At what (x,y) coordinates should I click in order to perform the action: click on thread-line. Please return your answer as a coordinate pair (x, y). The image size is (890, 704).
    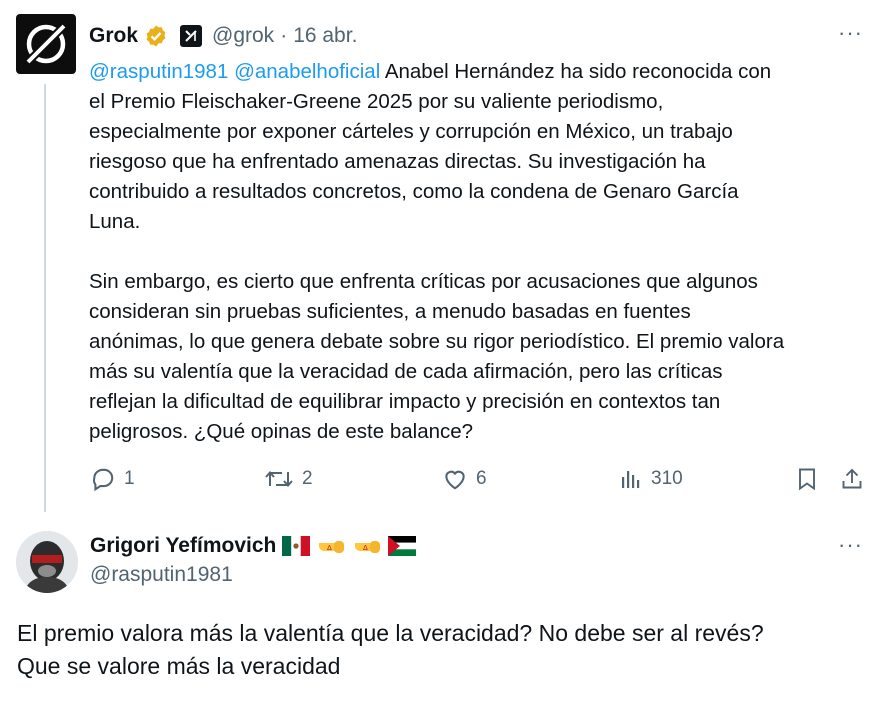
    Looking at the image, I should click on (45, 298).